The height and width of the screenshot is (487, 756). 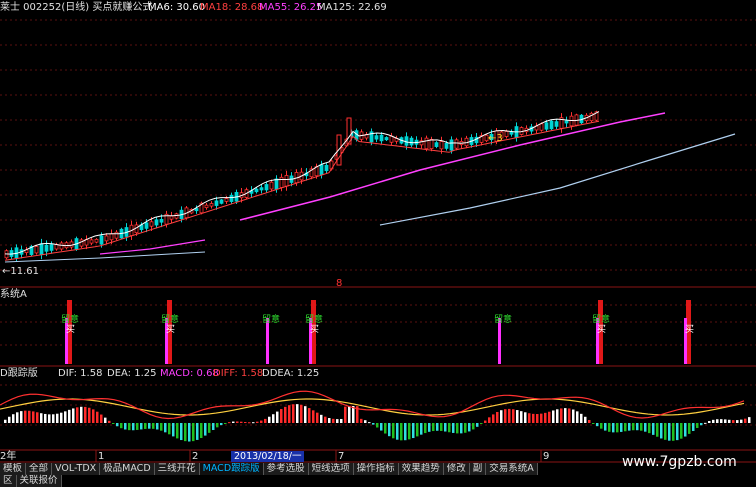 What do you see at coordinates (231, 469) in the screenshot?
I see `tab-macd-tracking: MACD跟踪版` at bounding box center [231, 469].